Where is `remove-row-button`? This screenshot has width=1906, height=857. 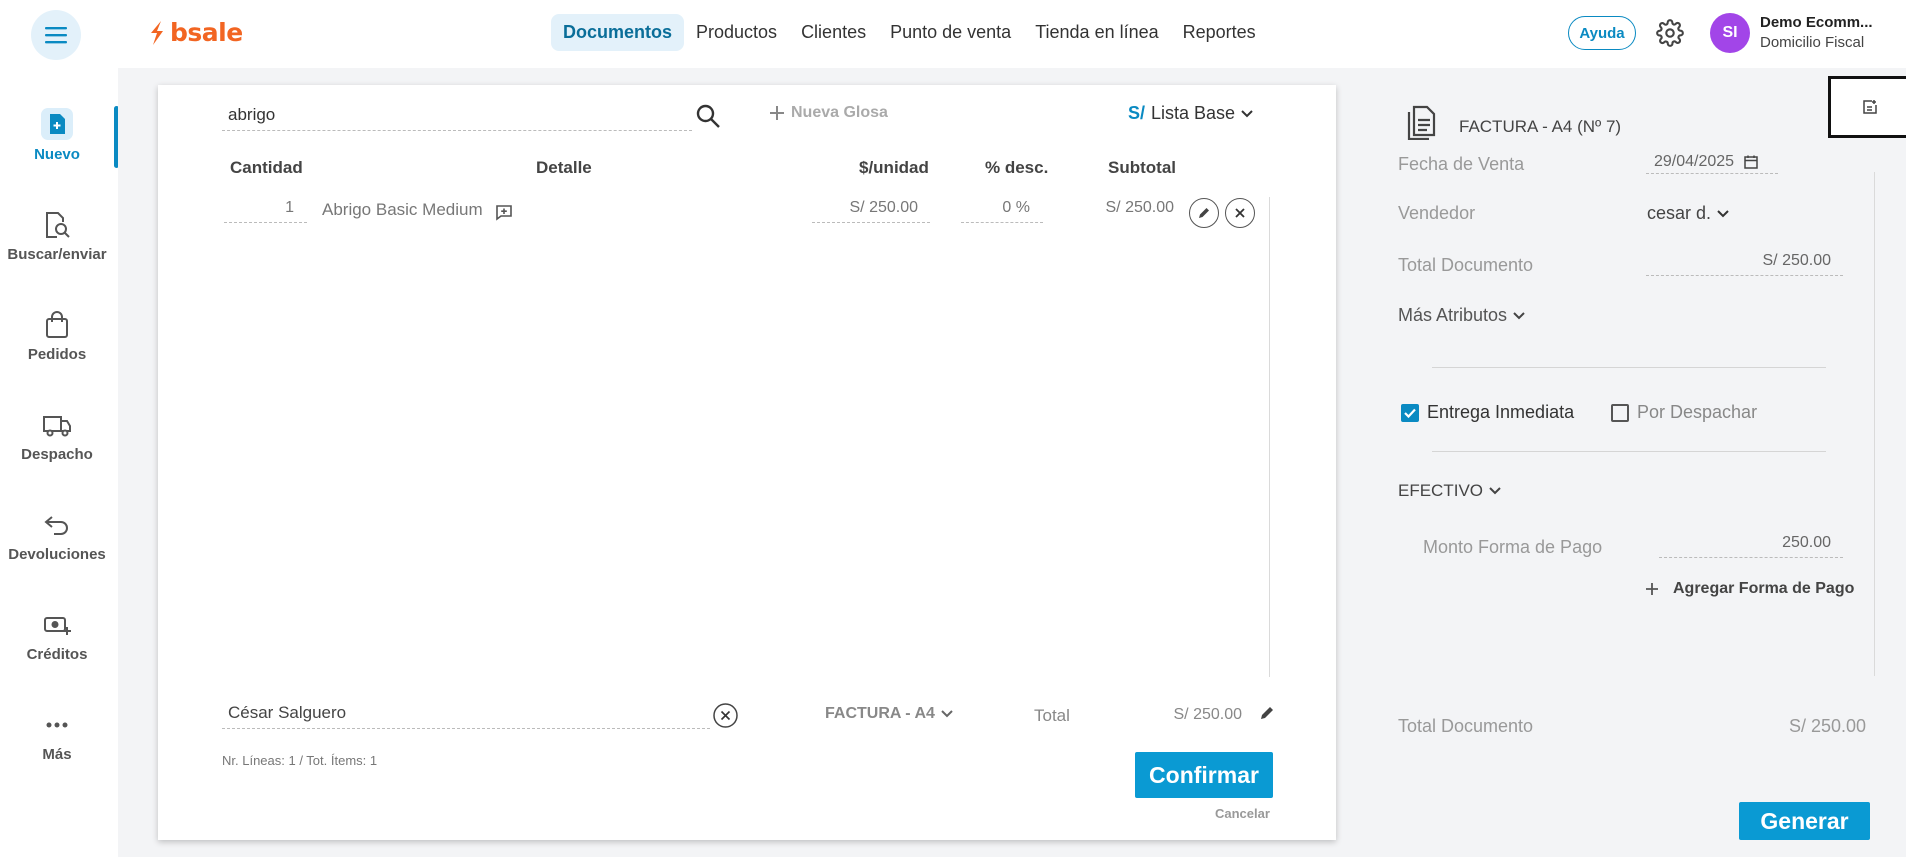
remove-row-button is located at coordinates (1240, 213).